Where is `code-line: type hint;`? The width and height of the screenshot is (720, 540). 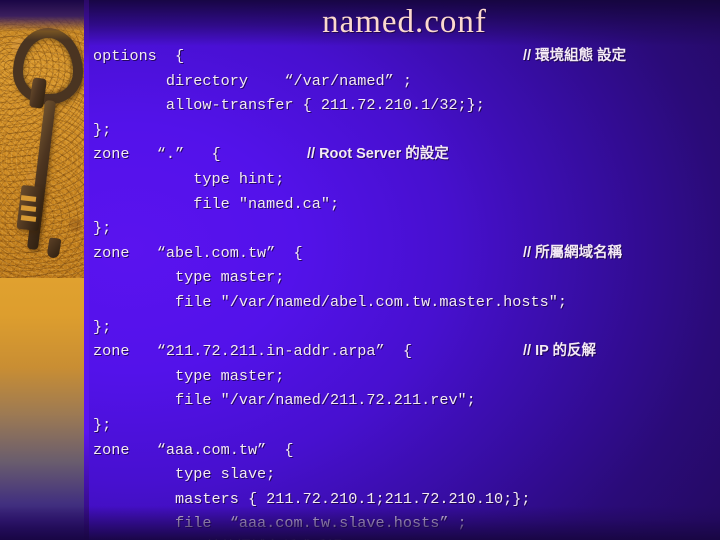
code-line: type hint; is located at coordinates (406, 179).